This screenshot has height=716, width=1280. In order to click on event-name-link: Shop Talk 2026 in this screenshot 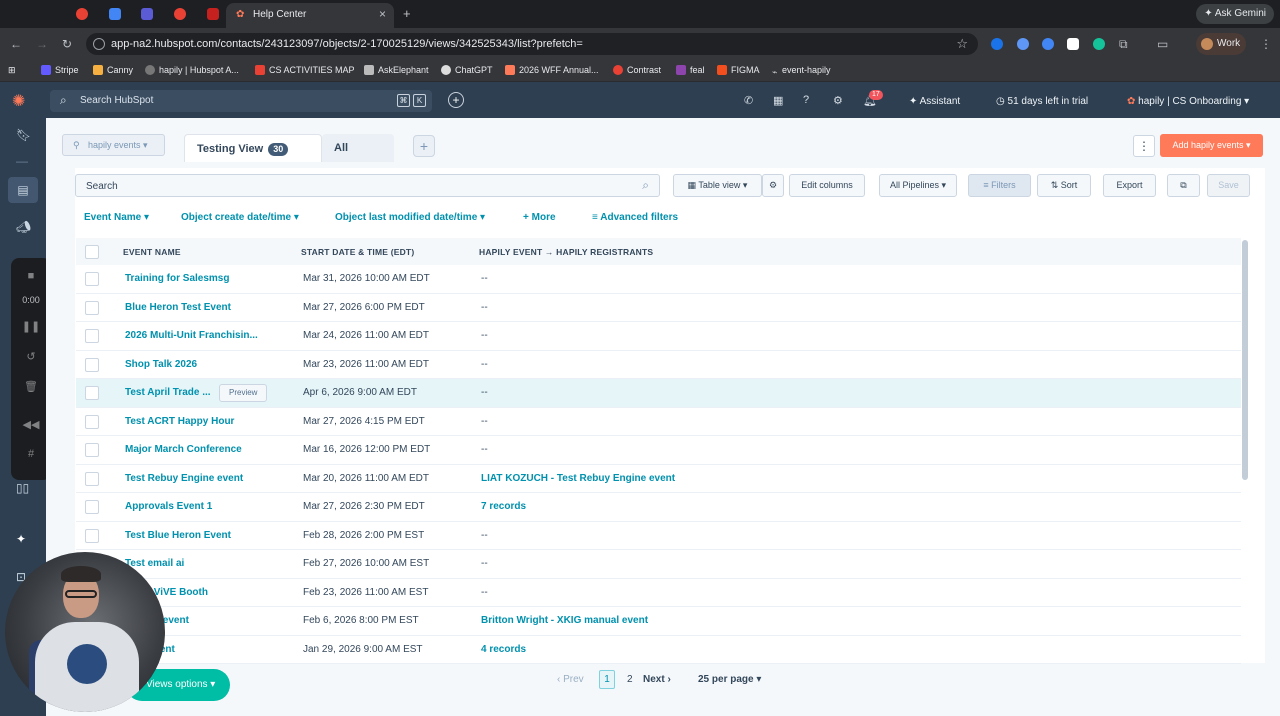, I will do `click(161, 364)`.